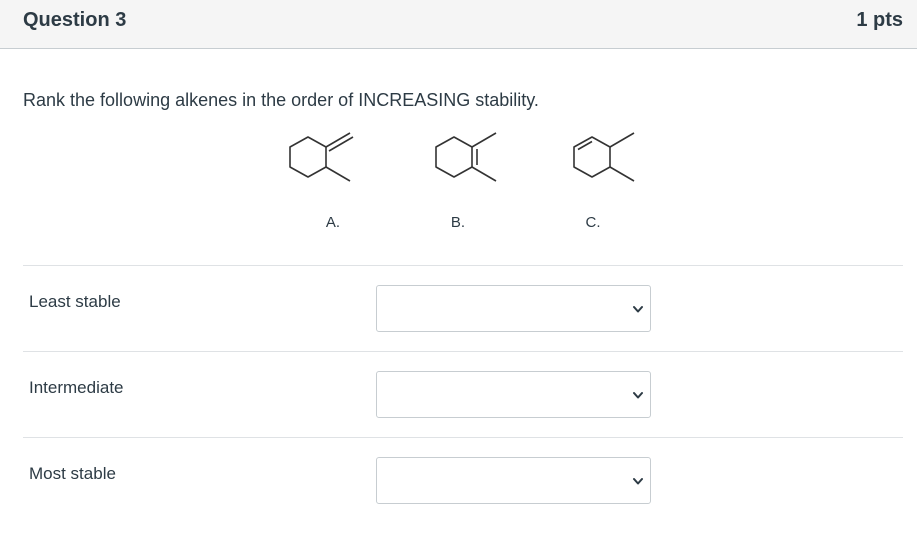  I want to click on molecule-b-structure, so click(466, 157).